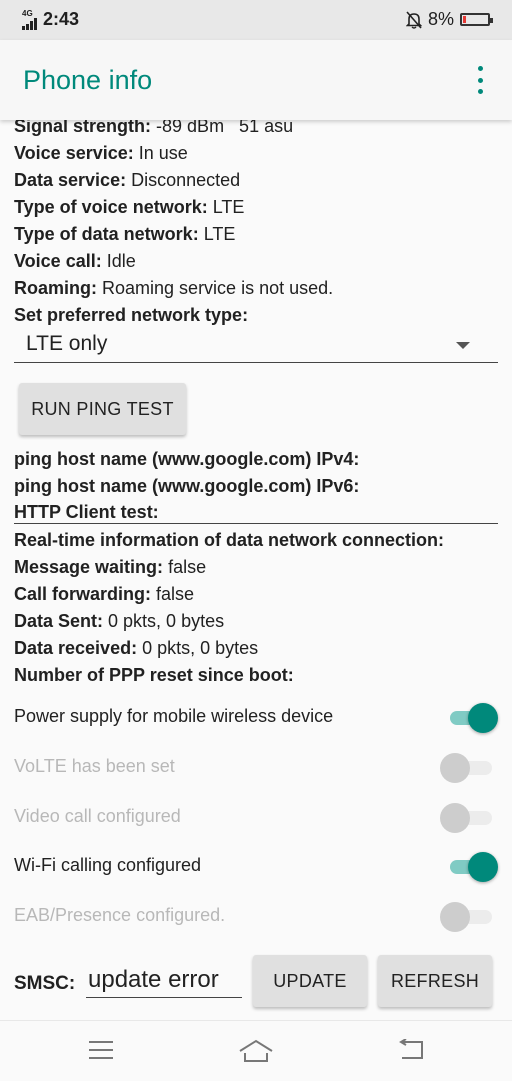 Image resolution: width=512 pixels, height=1081 pixels. Describe the element at coordinates (61, 19) in the screenshot. I see `status-time: 2:43` at that location.